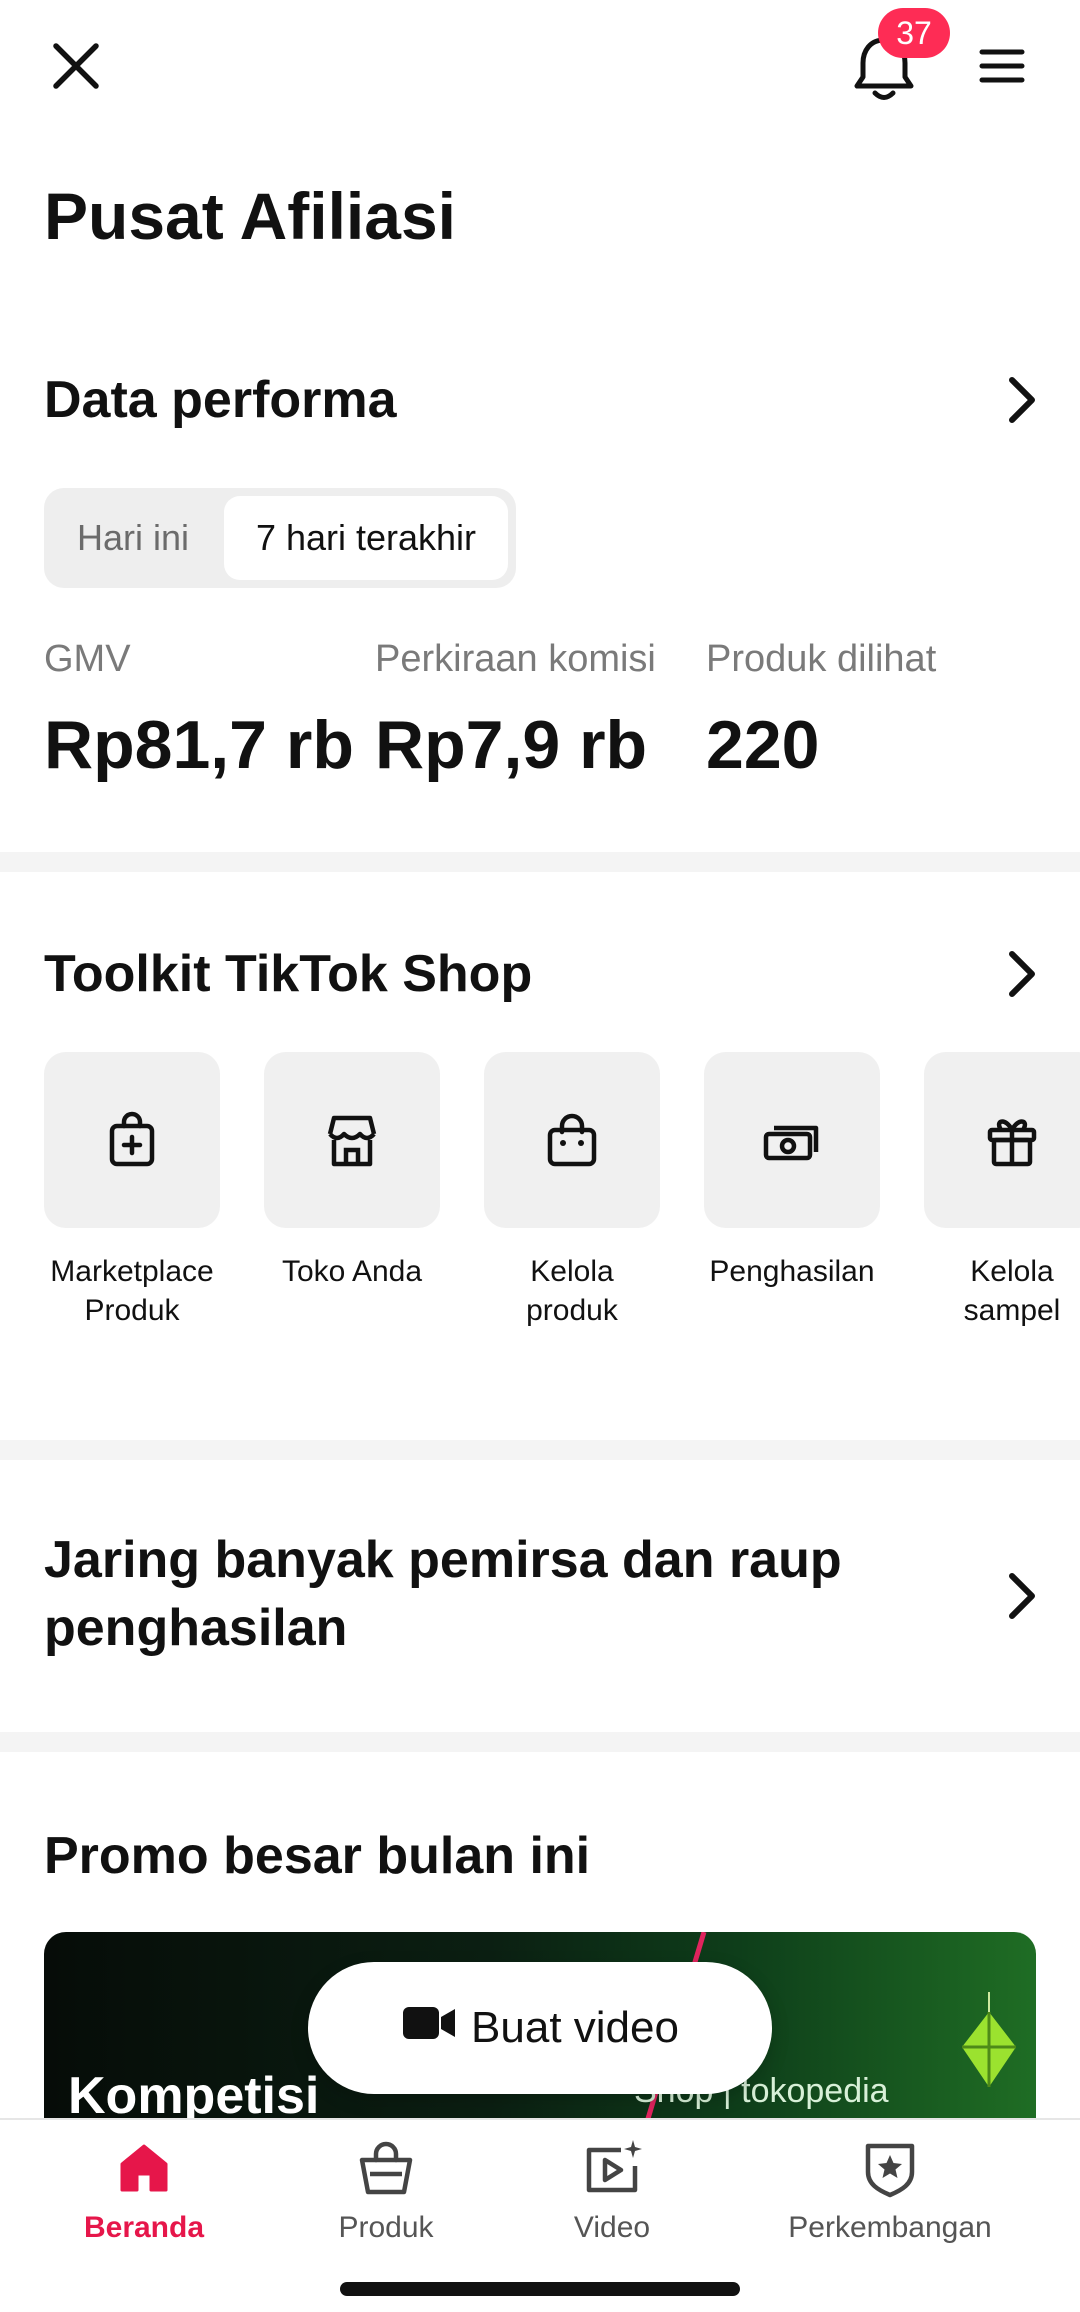  What do you see at coordinates (890, 2170) in the screenshot?
I see `shield-star-icon` at bounding box center [890, 2170].